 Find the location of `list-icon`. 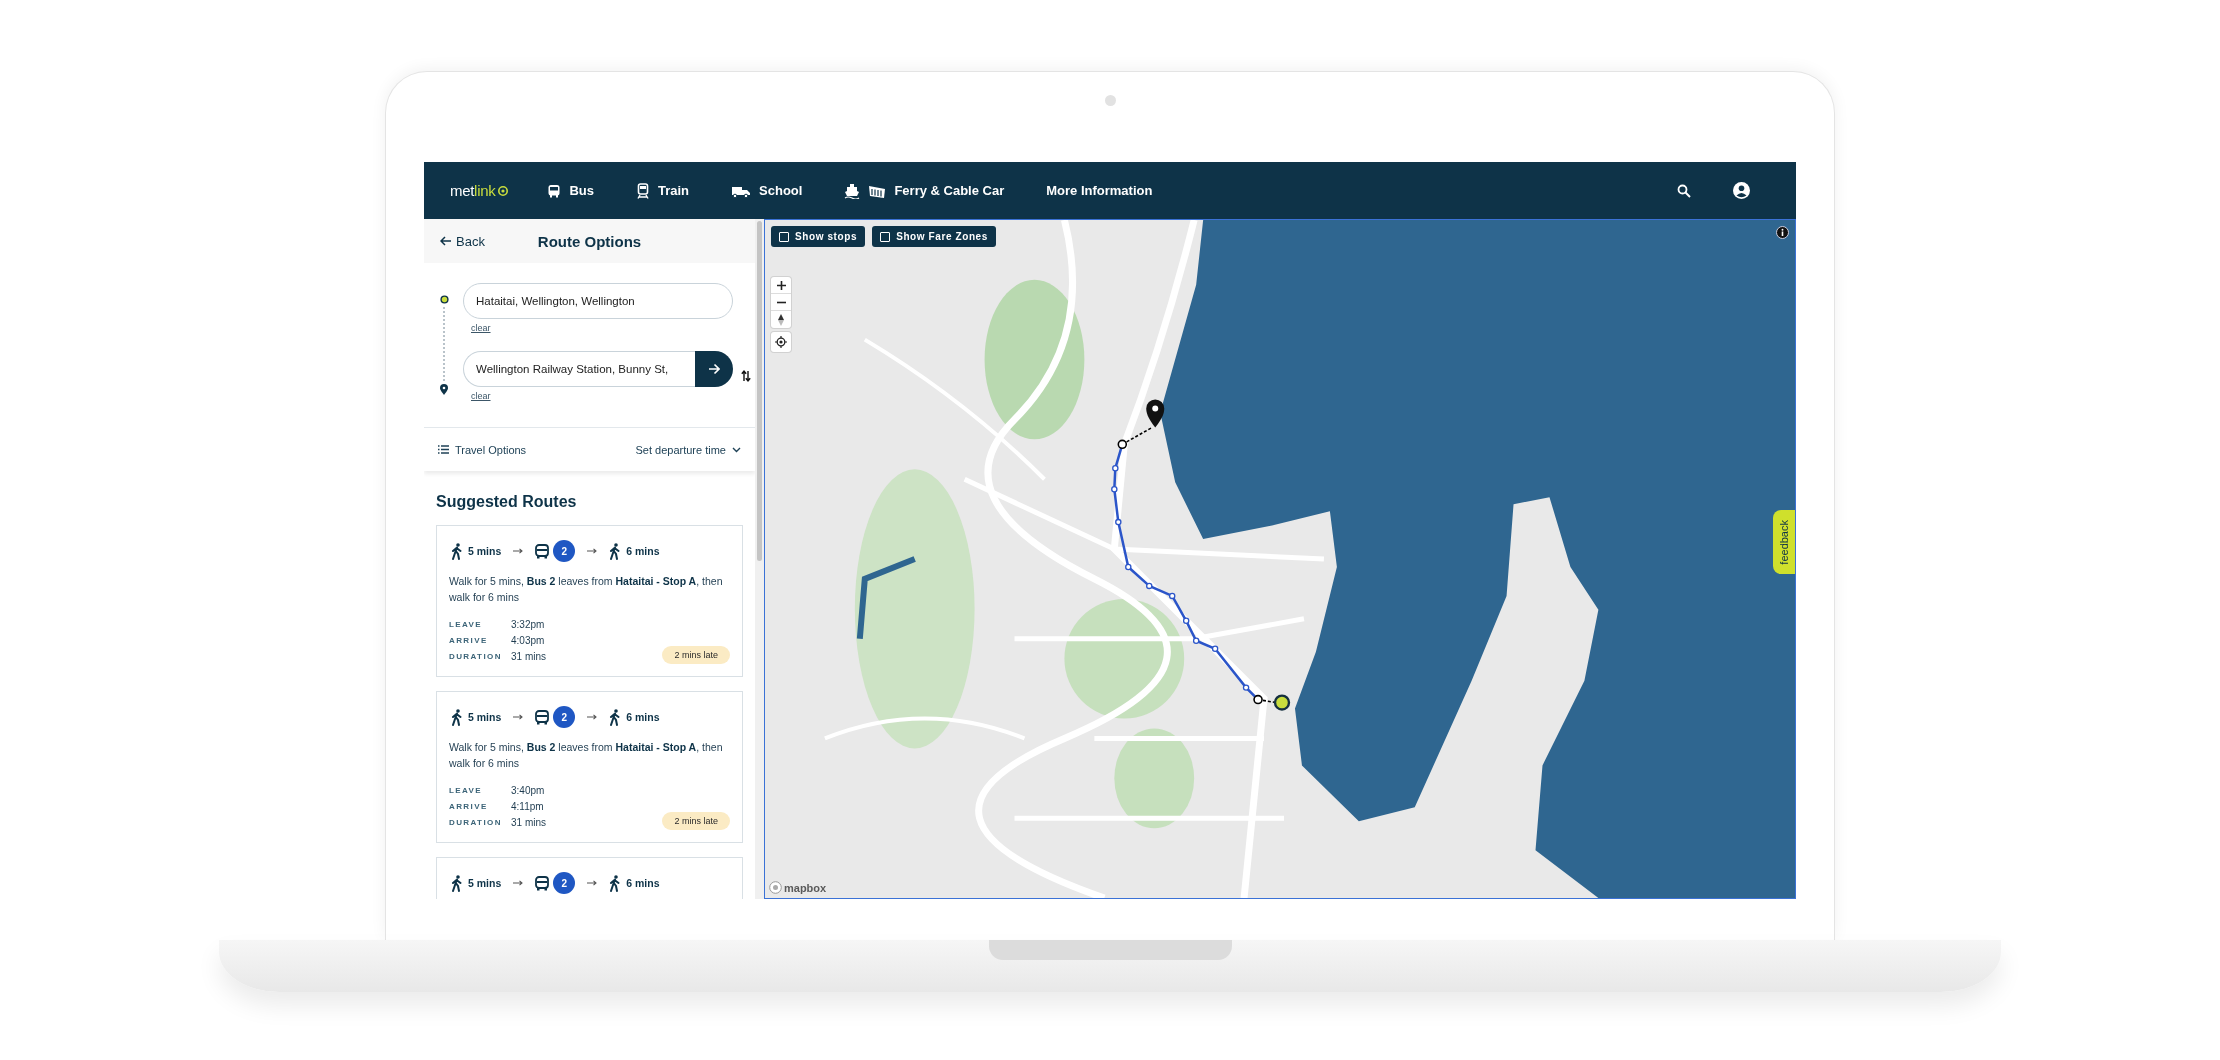

list-icon is located at coordinates (443, 449).